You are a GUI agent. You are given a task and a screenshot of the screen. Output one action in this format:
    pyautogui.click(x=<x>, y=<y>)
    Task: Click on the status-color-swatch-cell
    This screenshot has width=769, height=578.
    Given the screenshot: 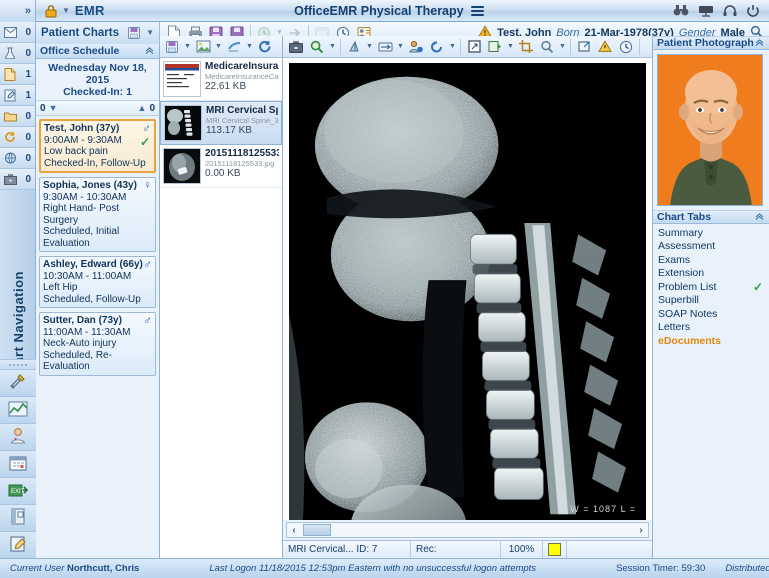 What is the action you would take?
    pyautogui.click(x=555, y=549)
    